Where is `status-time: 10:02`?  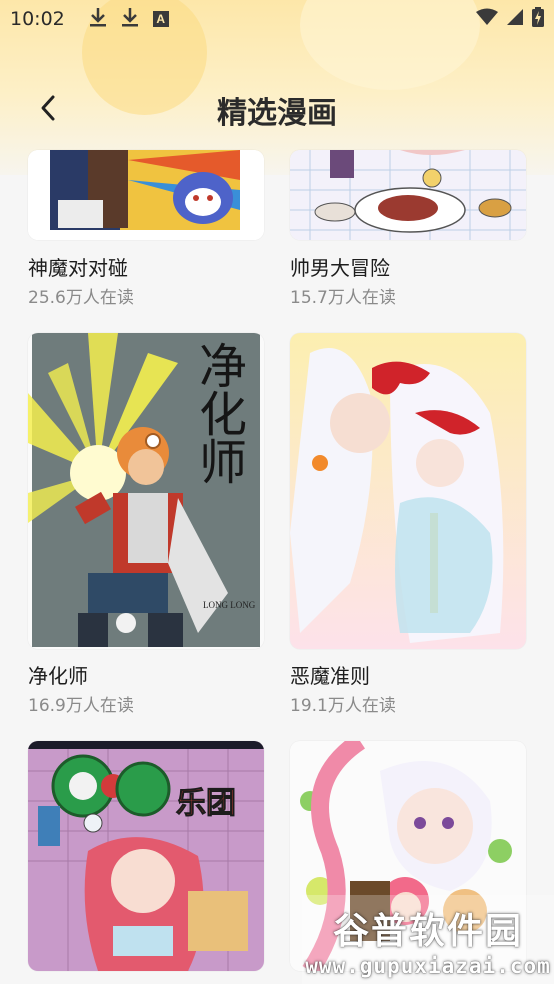
status-time: 10:02 is located at coordinates (37, 19).